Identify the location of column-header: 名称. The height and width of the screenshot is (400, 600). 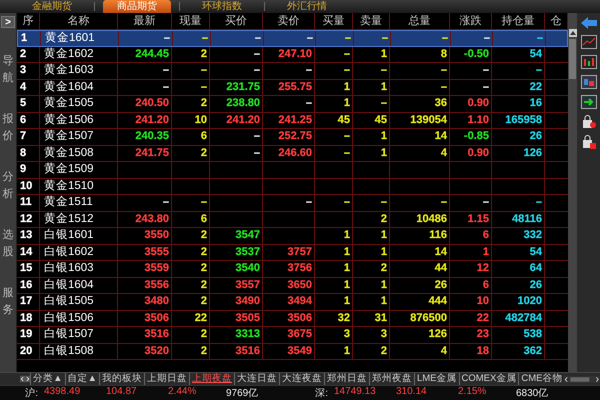
(79, 21).